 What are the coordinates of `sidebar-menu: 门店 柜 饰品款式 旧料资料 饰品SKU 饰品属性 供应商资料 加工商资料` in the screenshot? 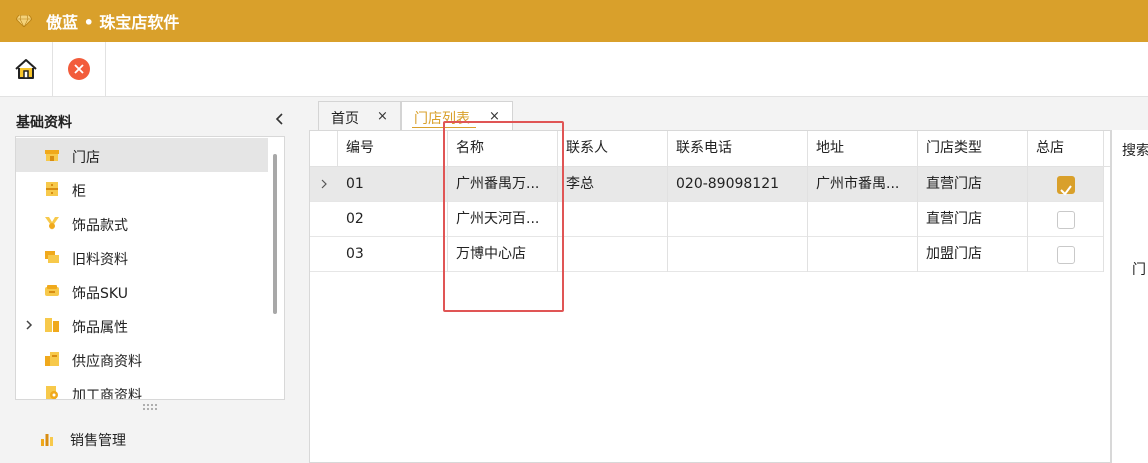 It's located at (150, 268).